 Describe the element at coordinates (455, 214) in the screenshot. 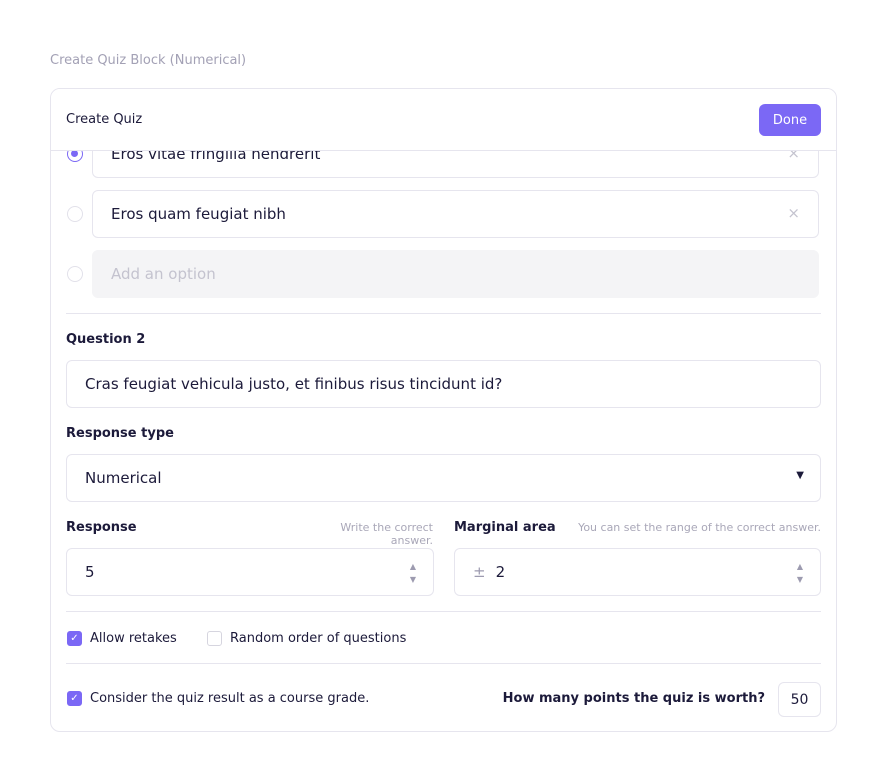

I see `option-2-input: Eros quam feugiat nibh ×` at that location.